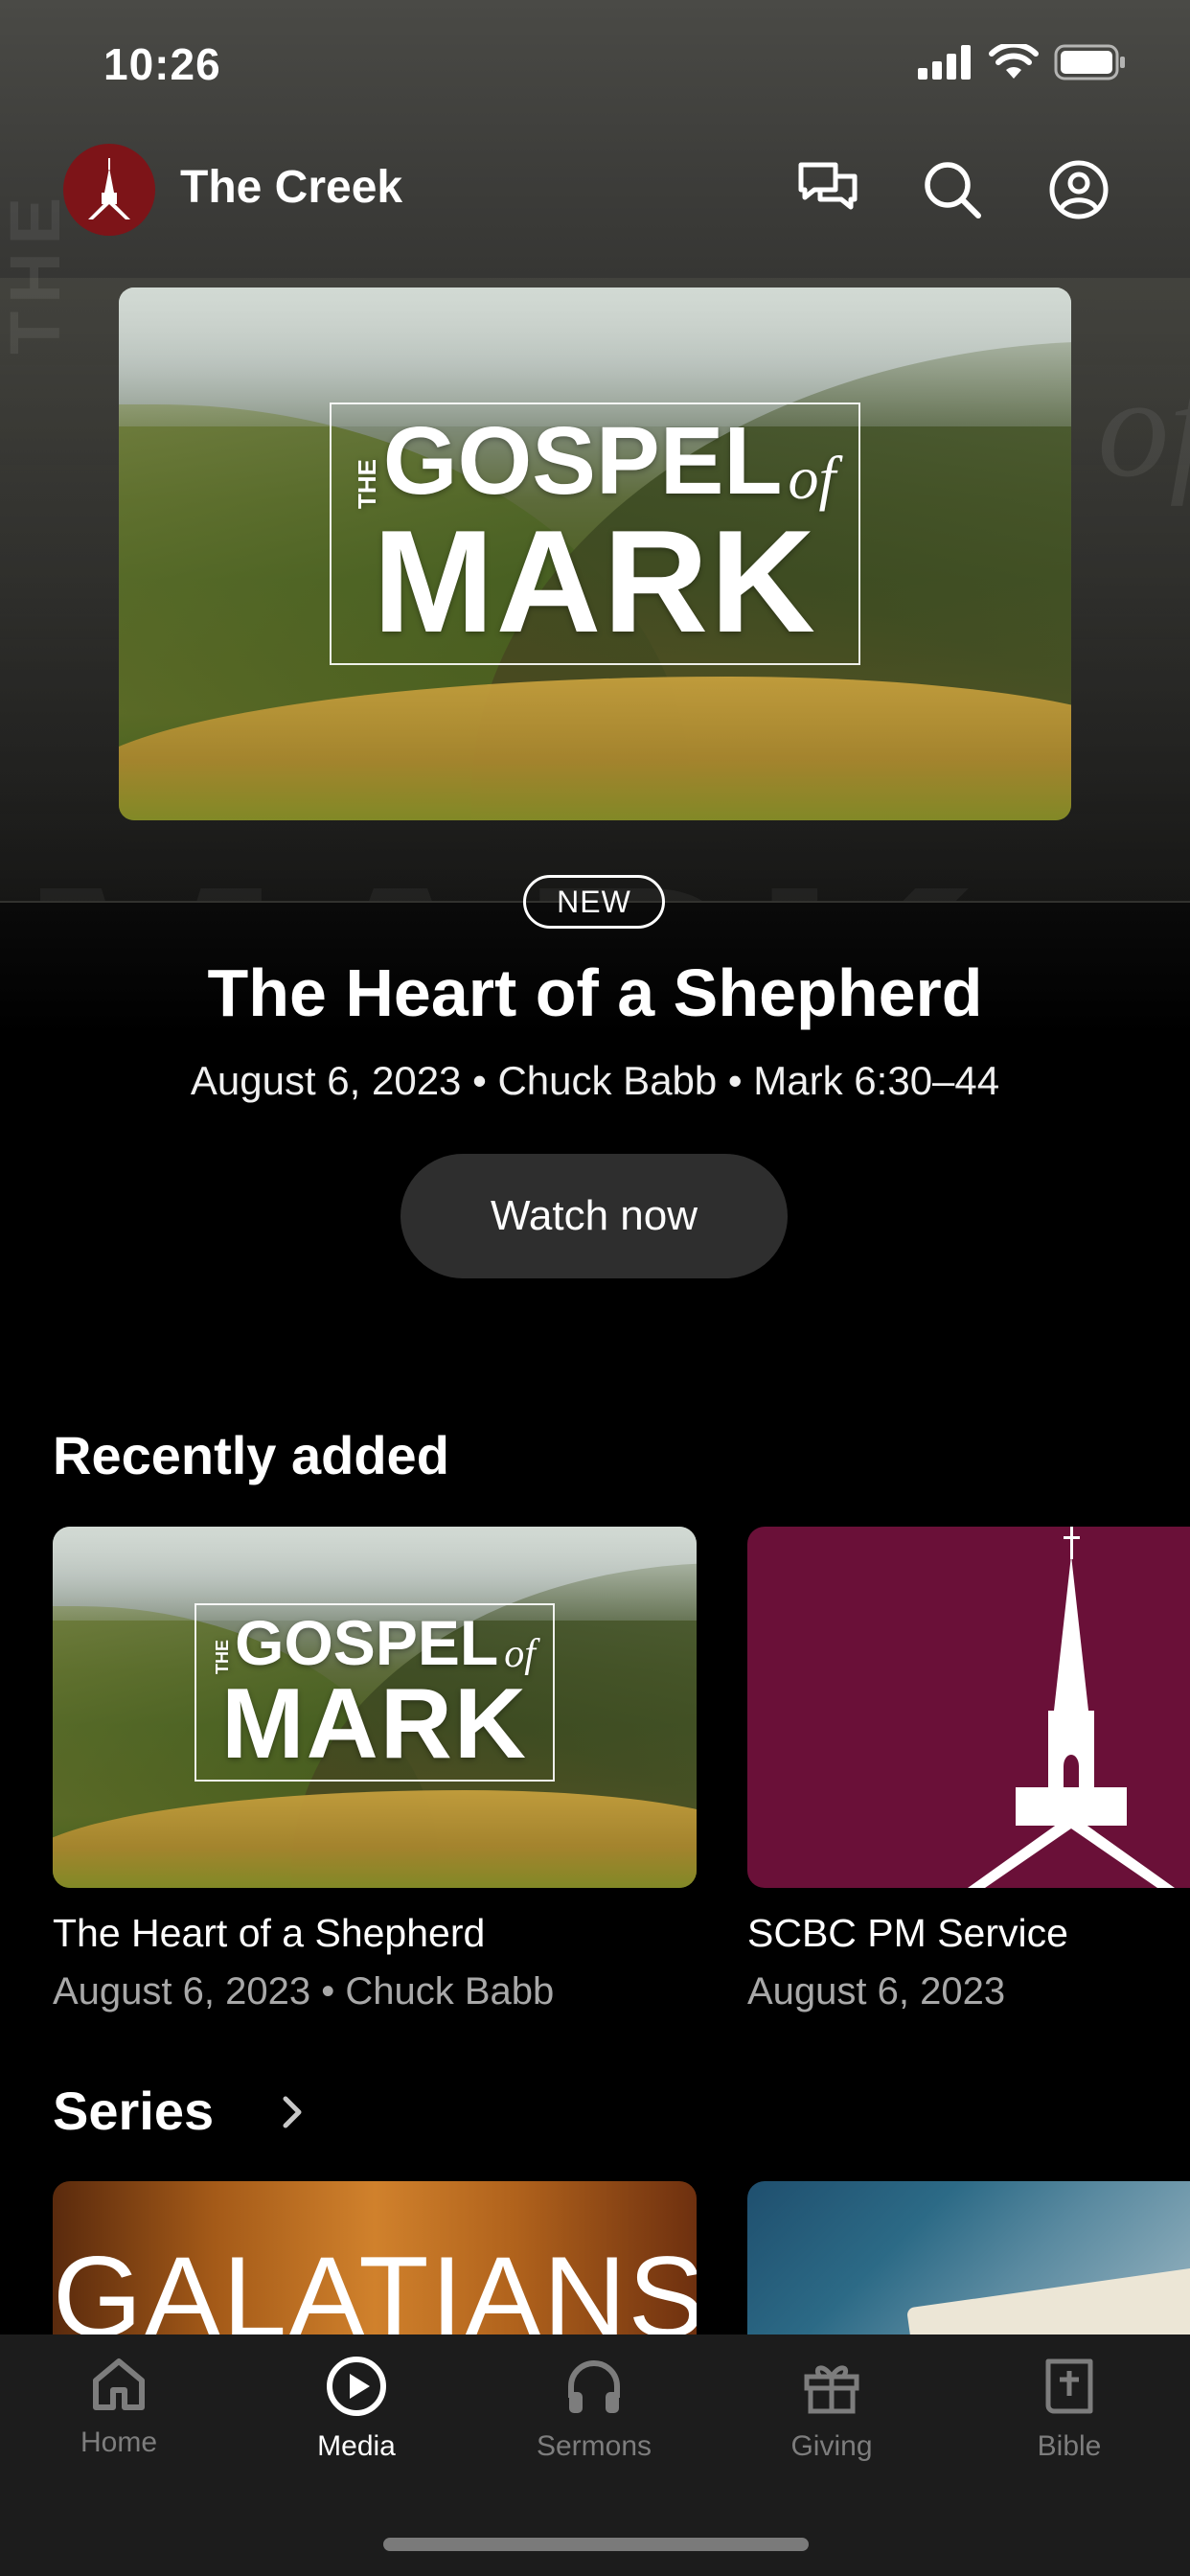 The height and width of the screenshot is (2576, 1190). I want to click on profile-button, so click(1078, 189).